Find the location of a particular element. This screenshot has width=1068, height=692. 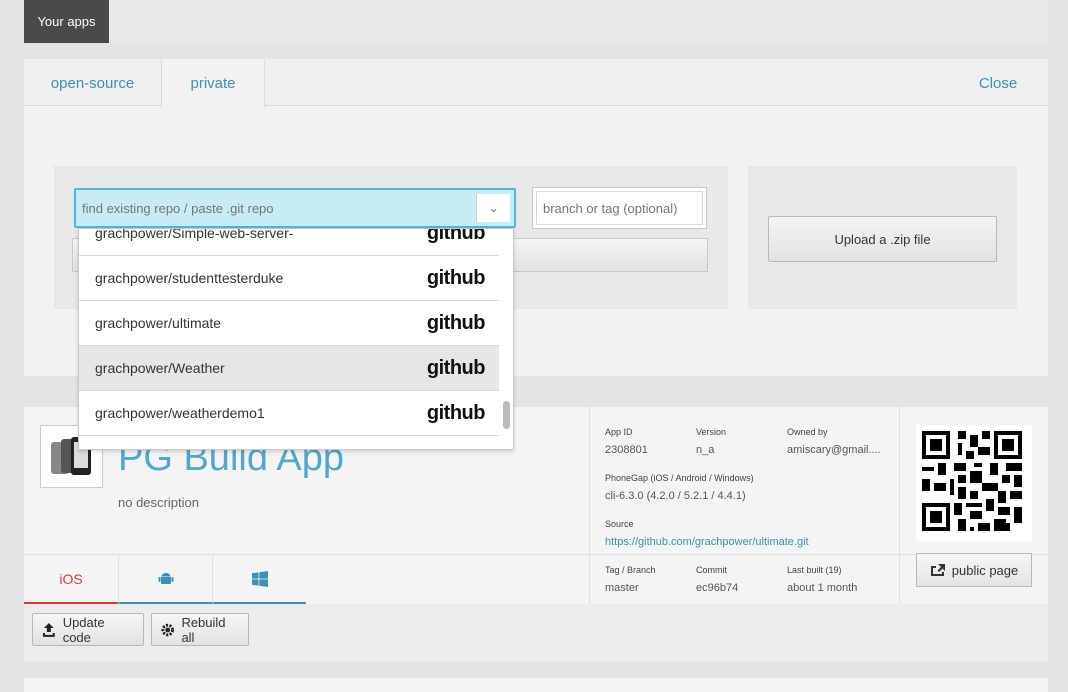

repo-name: grachpower/Simple-web-server- is located at coordinates (194, 234).